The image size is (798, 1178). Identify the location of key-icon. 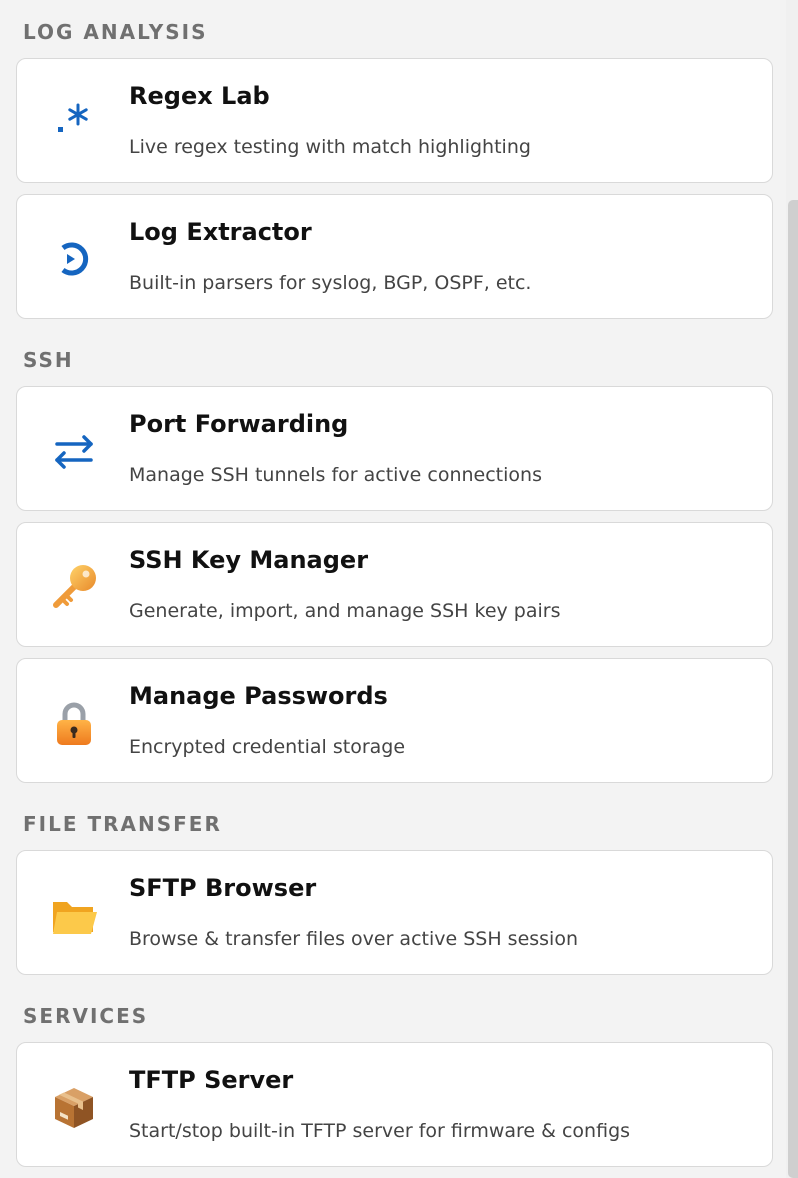
(74, 587).